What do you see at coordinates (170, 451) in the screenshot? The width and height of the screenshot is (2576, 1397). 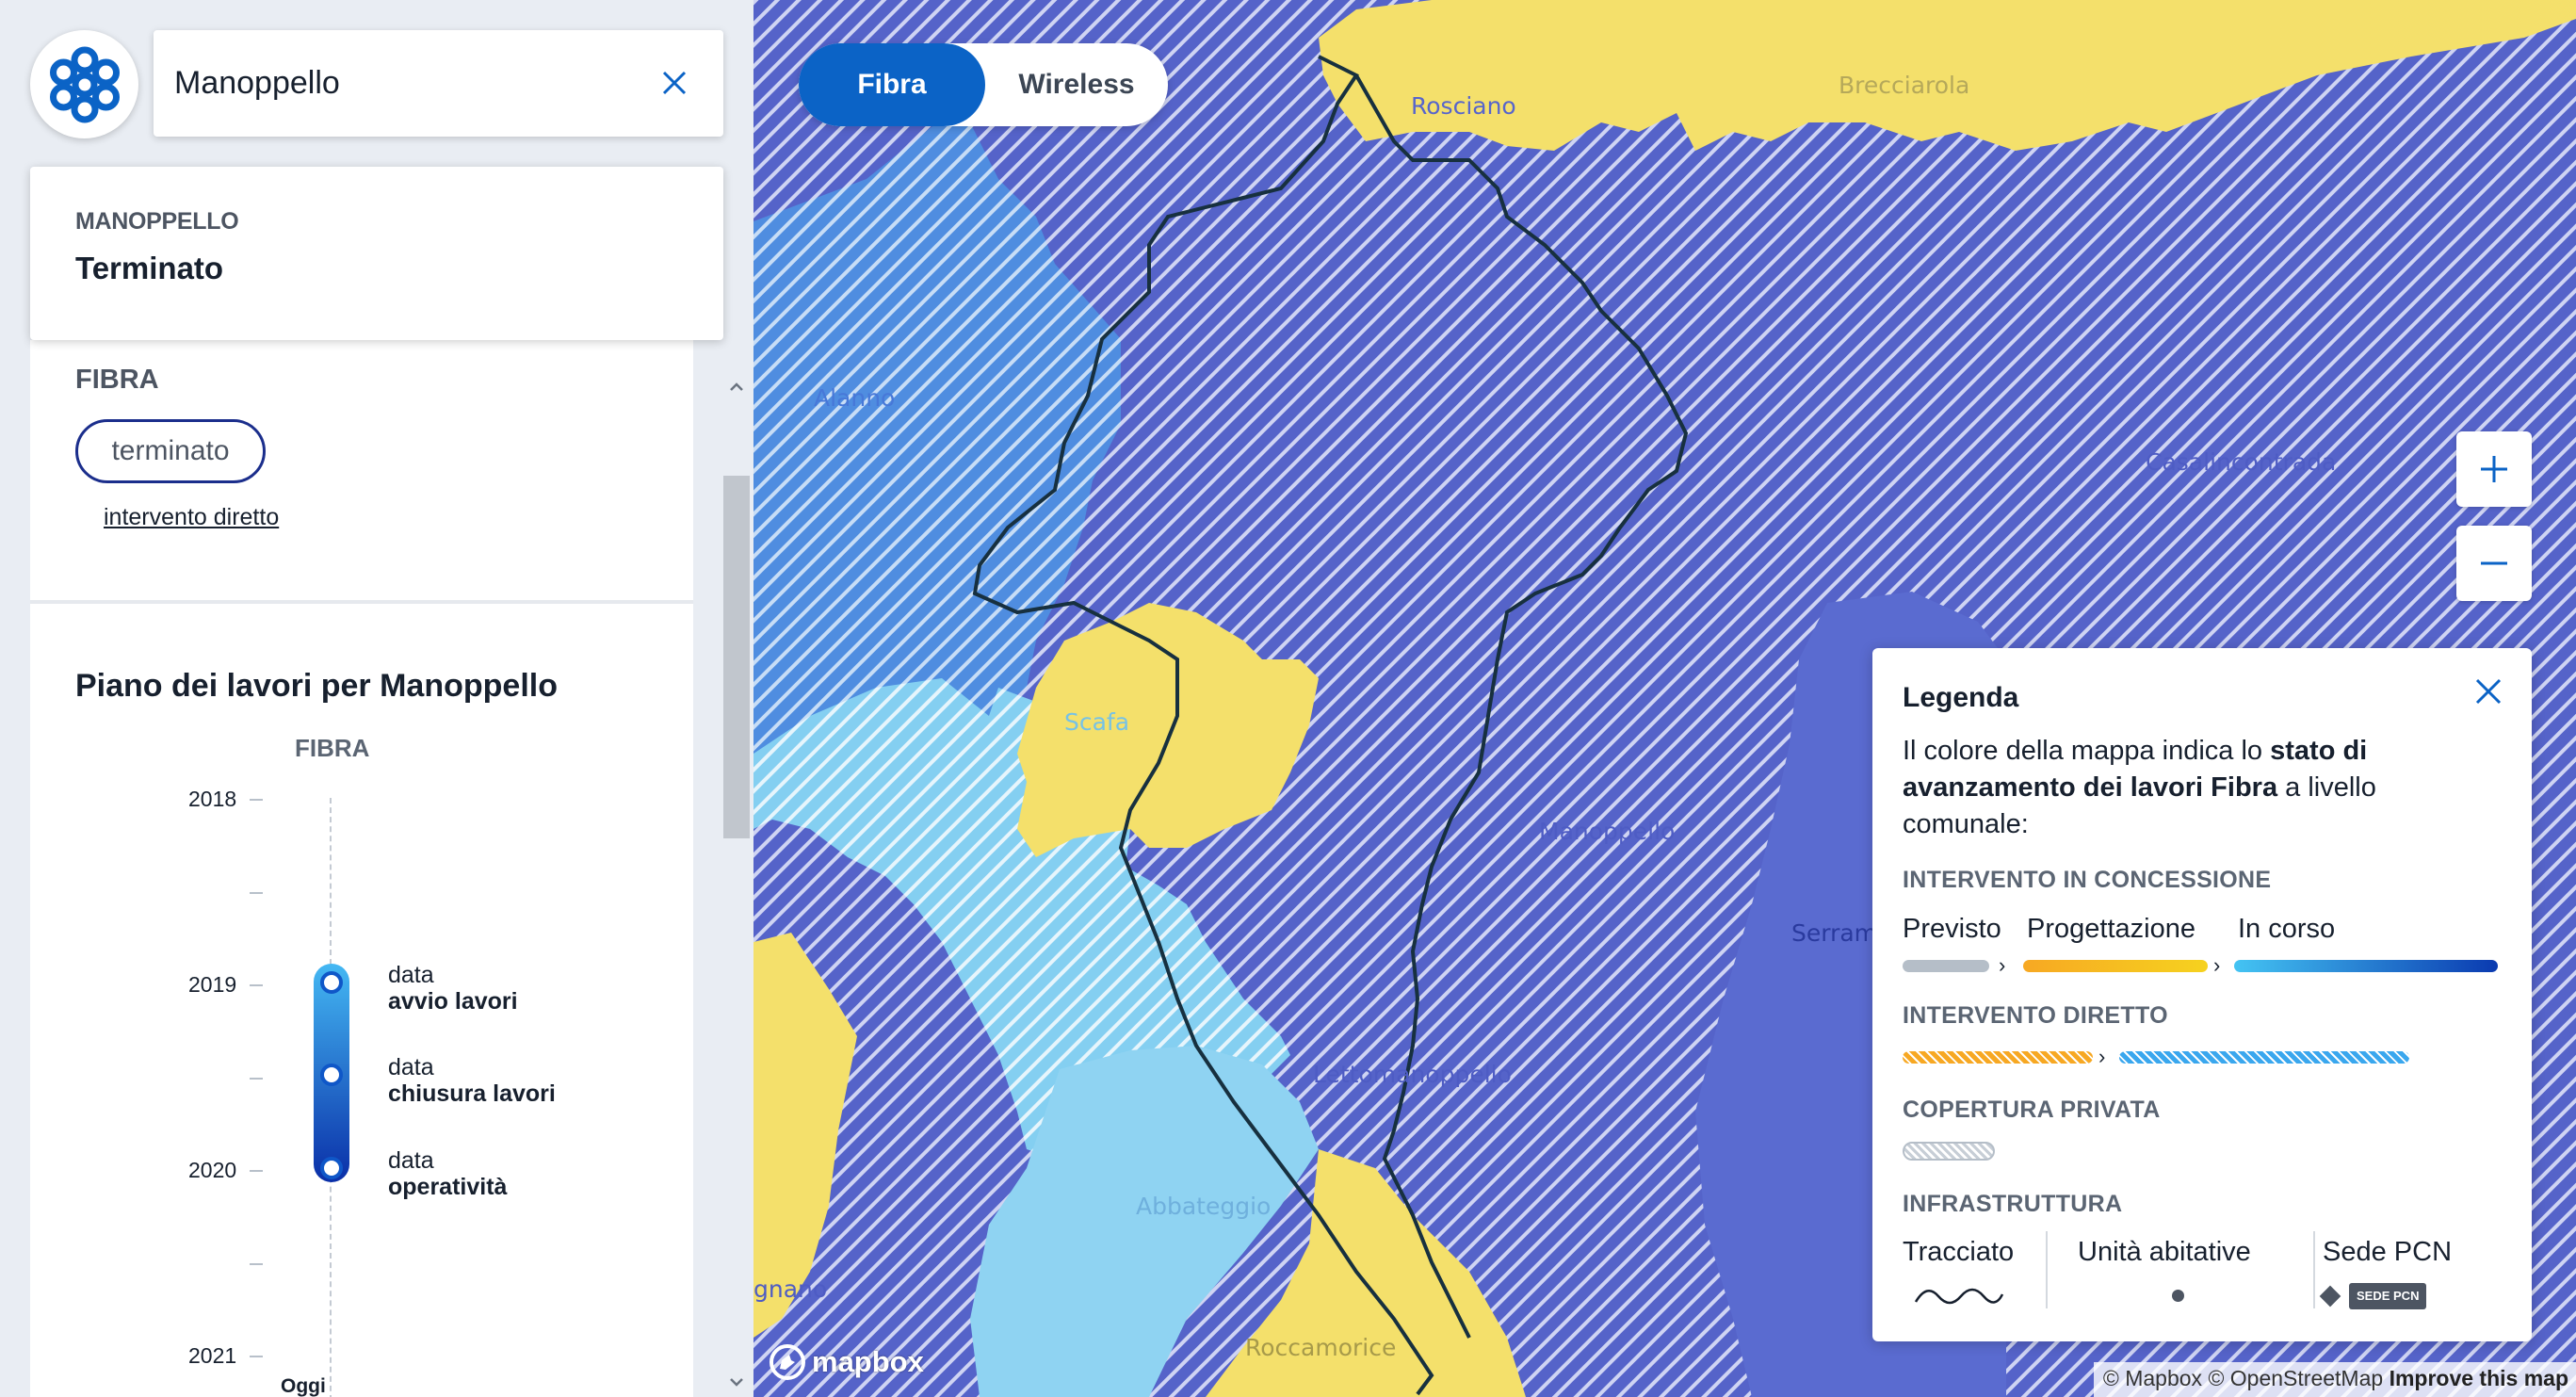 I see `status-badge: terminato` at bounding box center [170, 451].